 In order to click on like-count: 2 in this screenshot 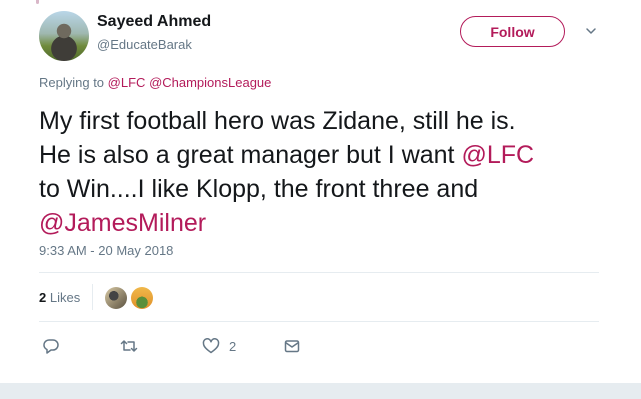, I will do `click(233, 346)`.